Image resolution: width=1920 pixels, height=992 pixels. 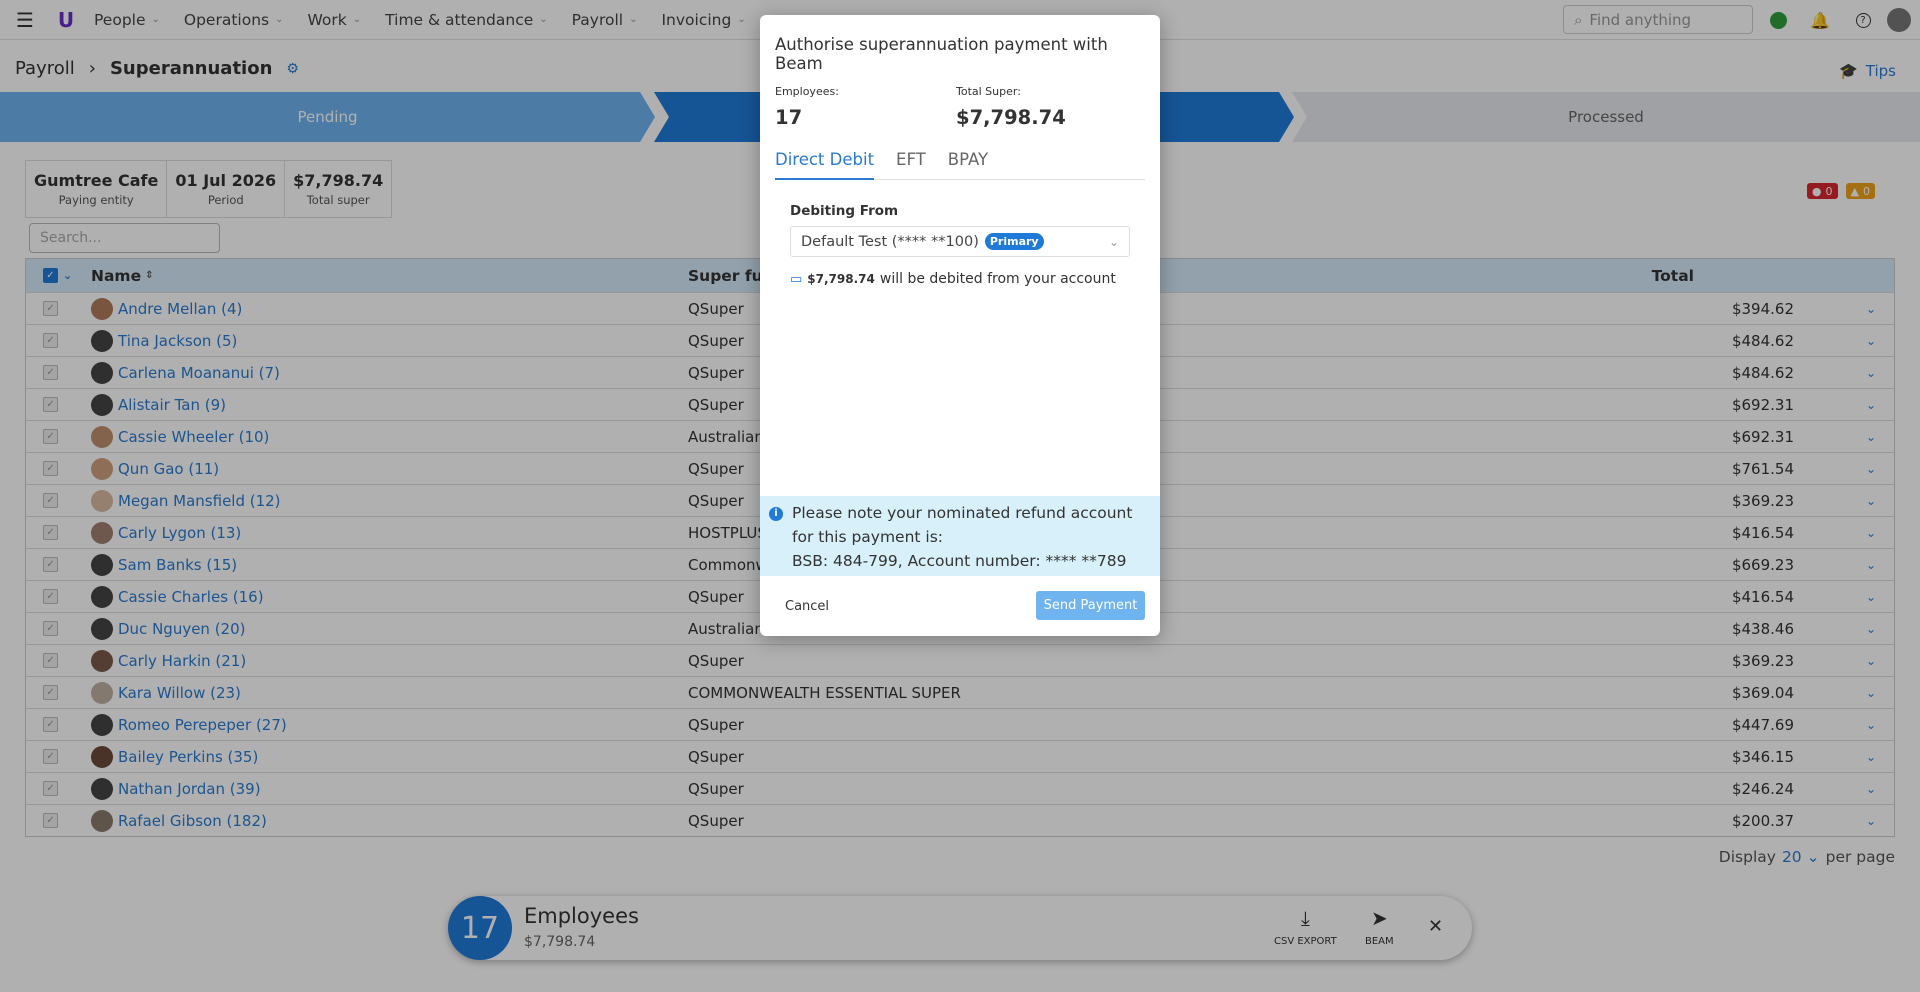 I want to click on employees-label: Employees:, so click(x=807, y=91).